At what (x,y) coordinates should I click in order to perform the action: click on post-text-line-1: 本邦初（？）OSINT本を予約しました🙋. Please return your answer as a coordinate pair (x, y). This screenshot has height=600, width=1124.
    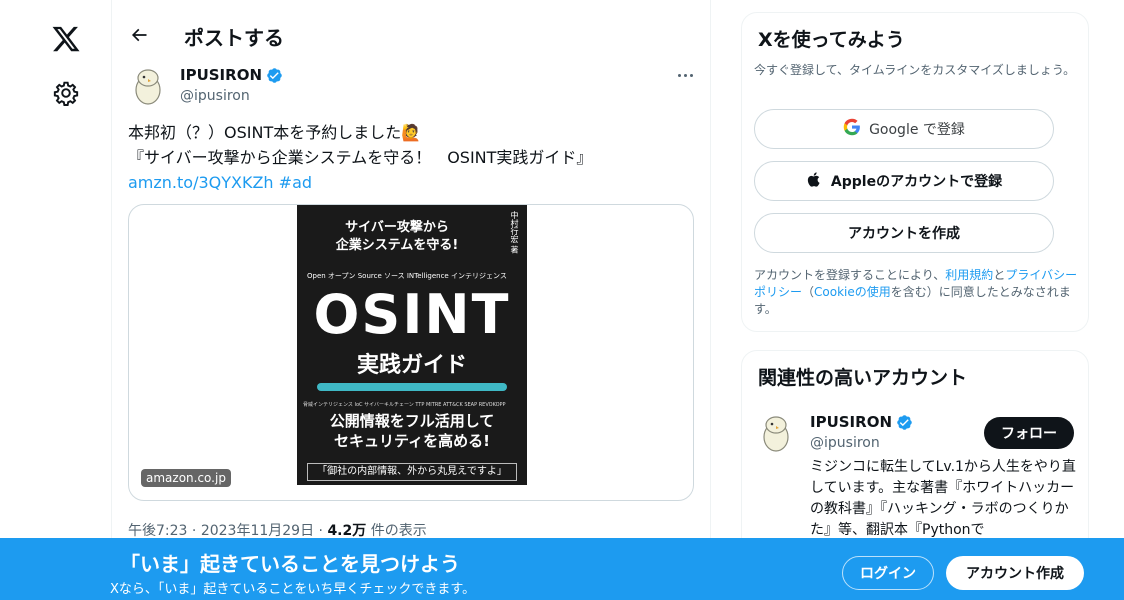
    Looking at the image, I should click on (275, 132).